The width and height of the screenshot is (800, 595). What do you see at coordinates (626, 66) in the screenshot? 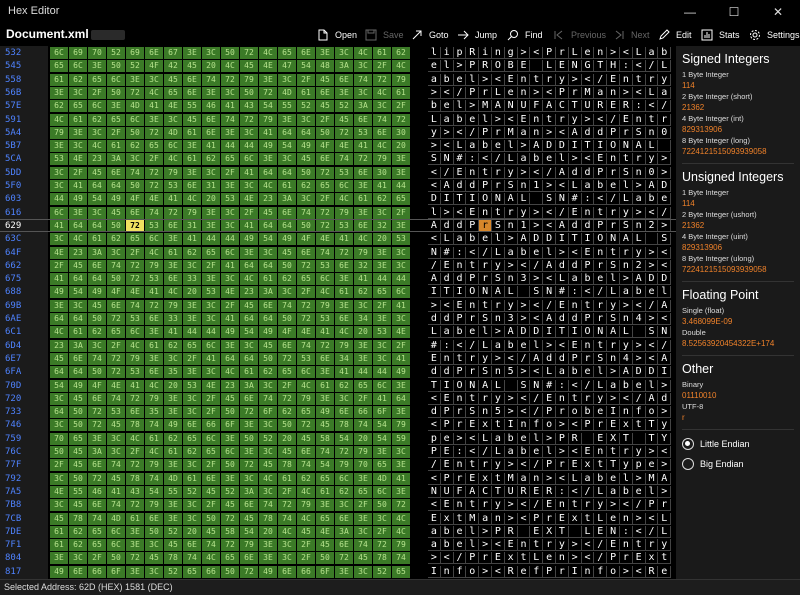
I see `ascii-char: :` at bounding box center [626, 66].